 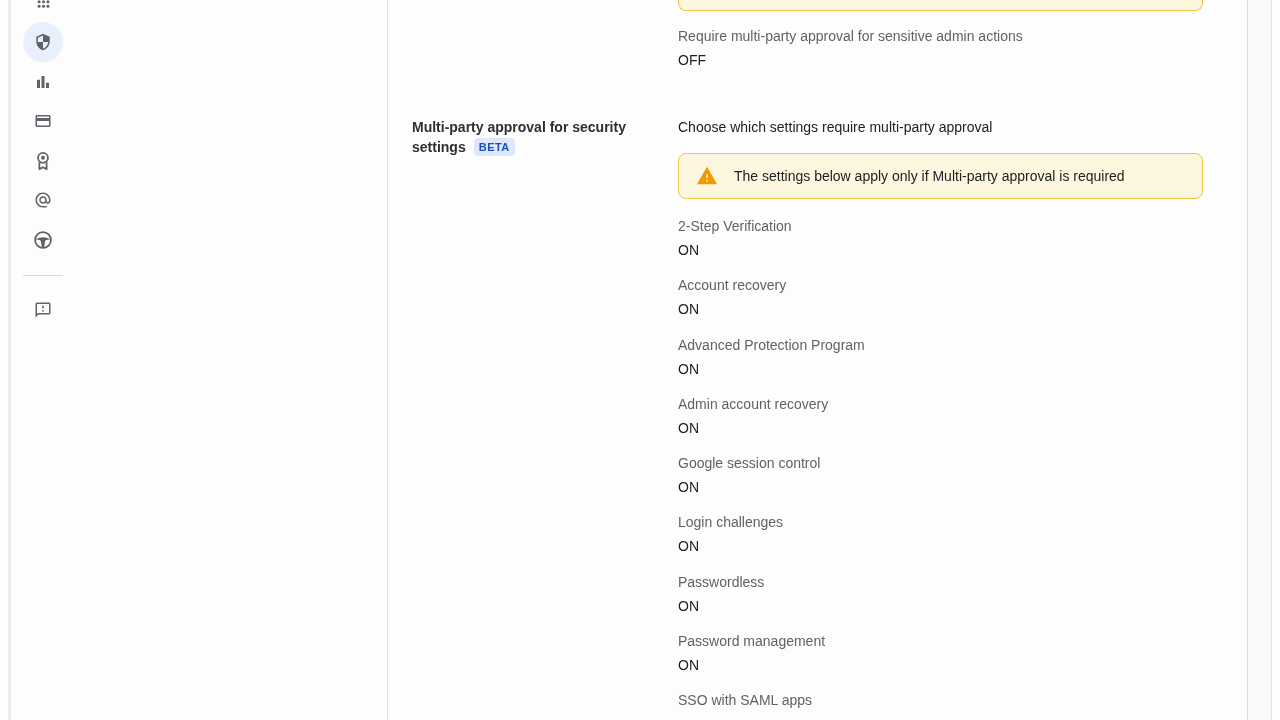 I want to click on section-title: Multi-party approval for security settings BETA, so click(x=519, y=137).